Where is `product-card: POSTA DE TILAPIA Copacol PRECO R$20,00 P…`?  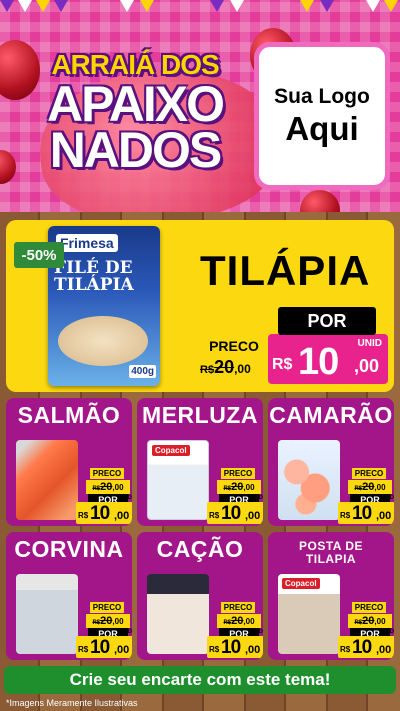 product-card: POSTA DE TILAPIA Copacol PRECO R$20,00 P… is located at coordinates (331, 596).